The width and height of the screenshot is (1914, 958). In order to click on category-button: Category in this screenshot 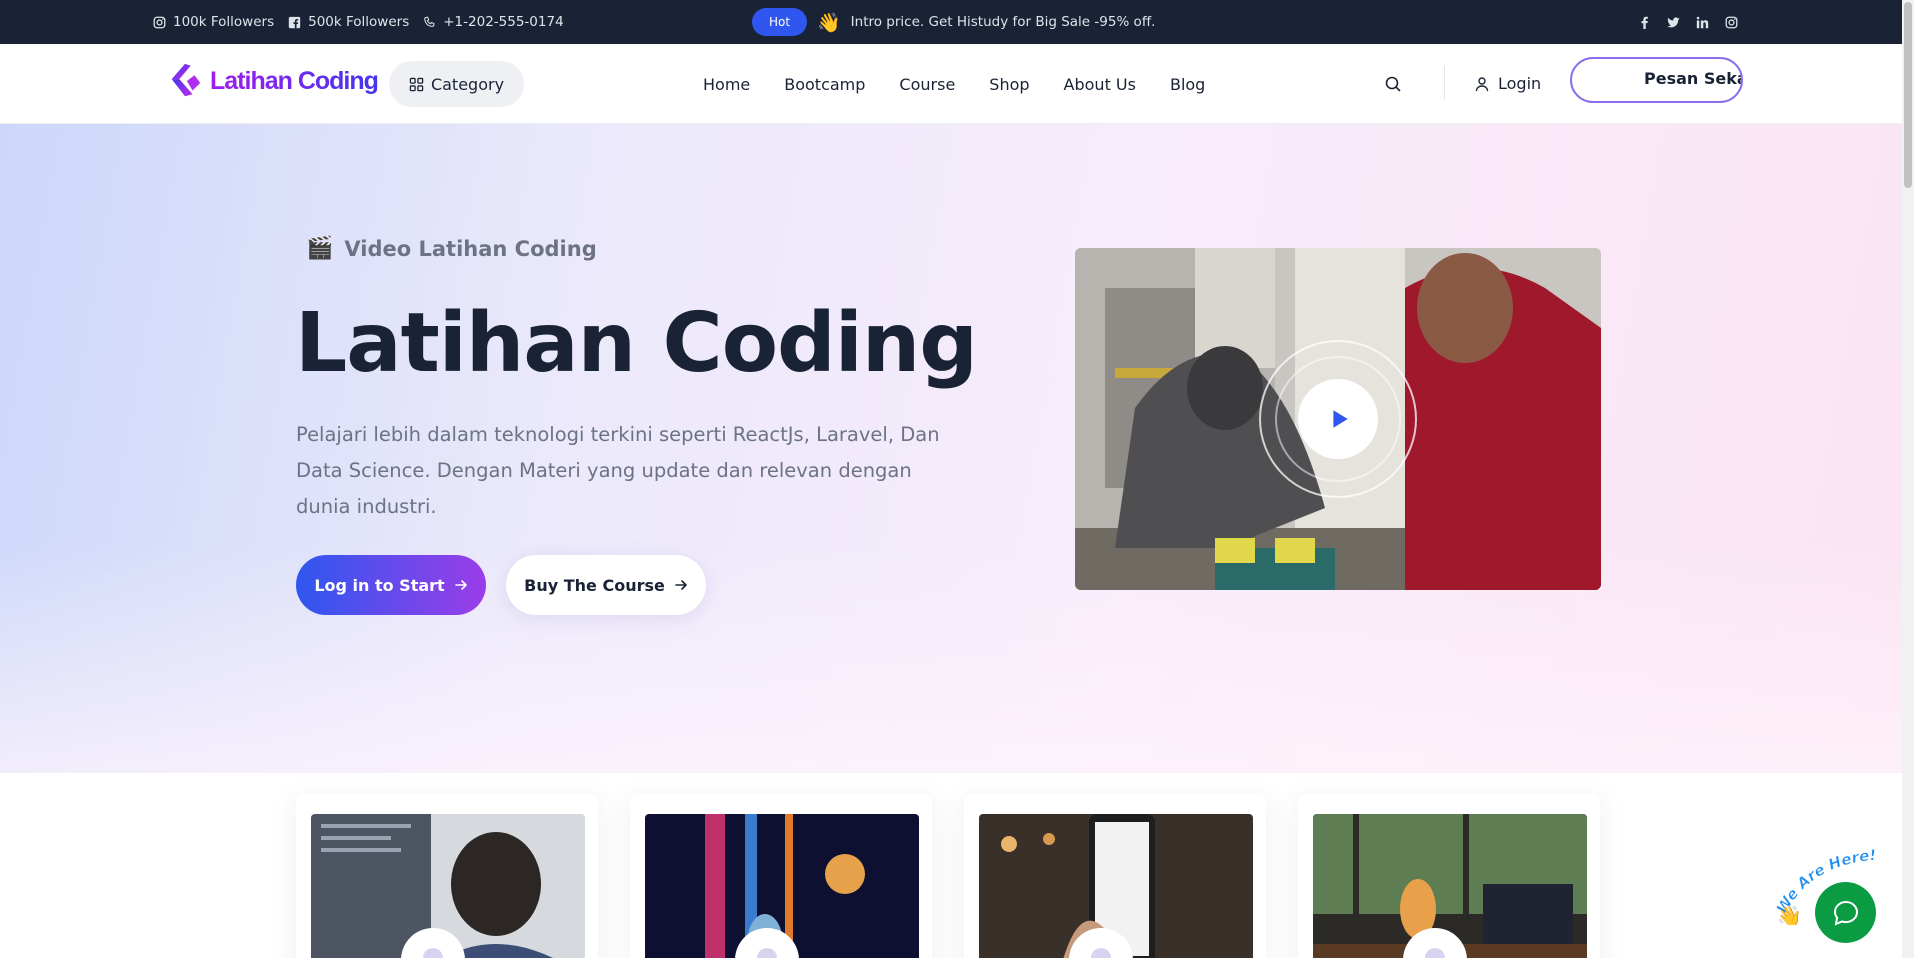, I will do `click(456, 84)`.